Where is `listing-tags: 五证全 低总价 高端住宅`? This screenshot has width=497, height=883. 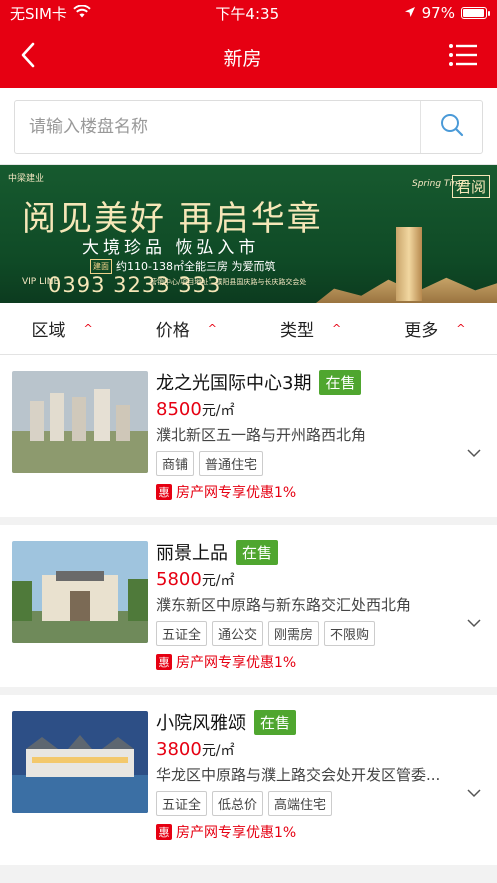
listing-tags: 五证全 低总价 高端住宅 is located at coordinates (320, 803).